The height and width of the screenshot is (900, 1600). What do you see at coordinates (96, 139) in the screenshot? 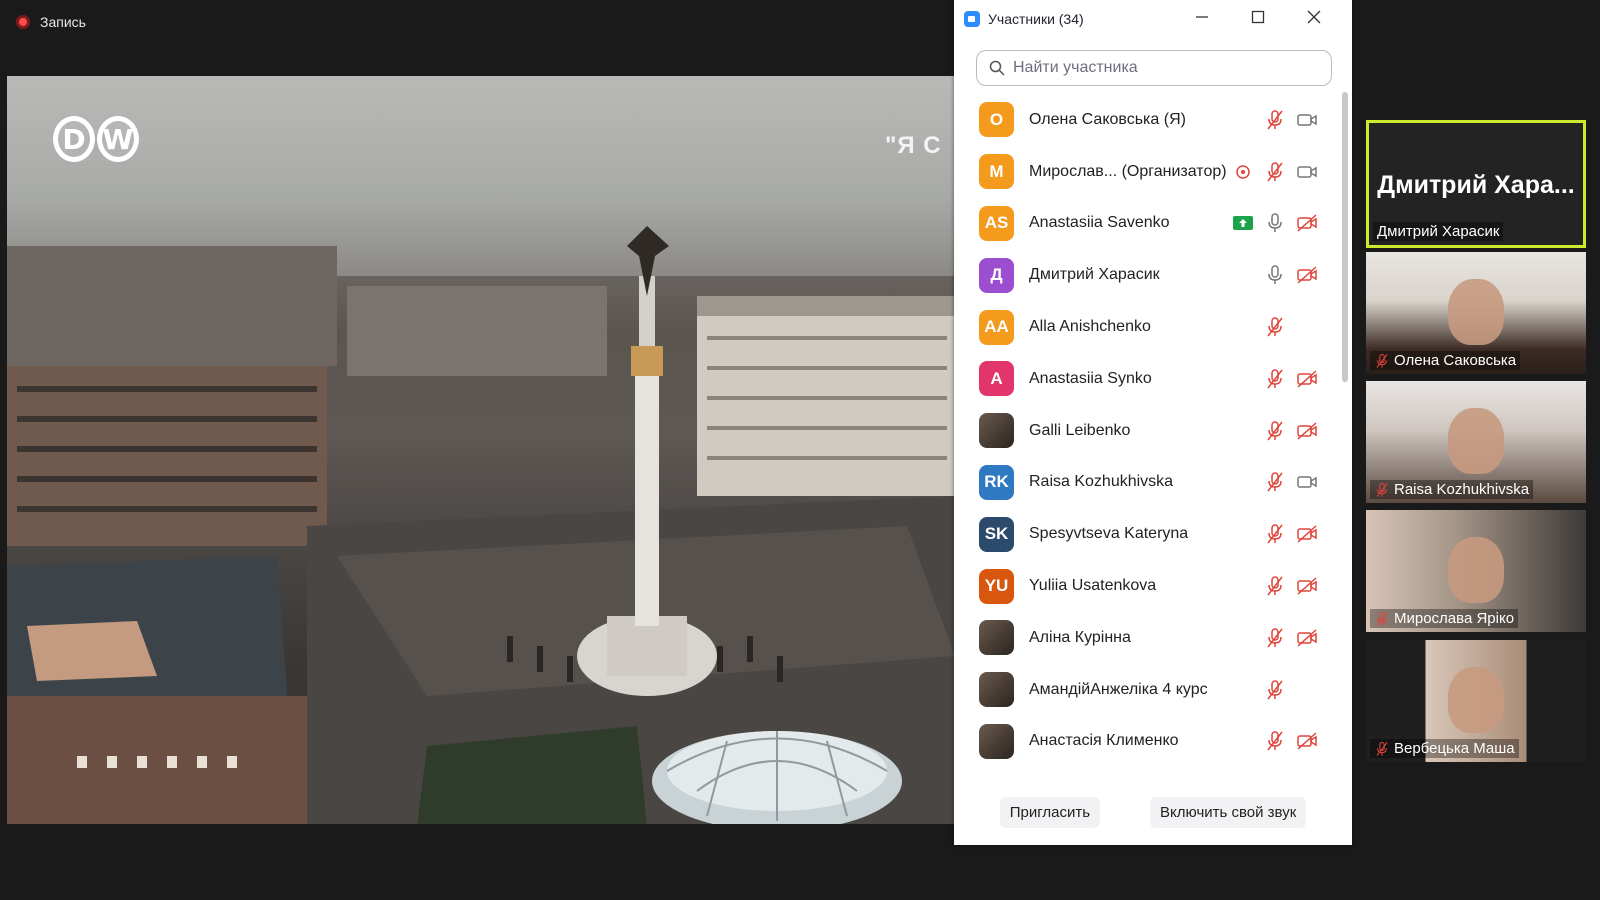
I see `dw-logo: D W` at bounding box center [96, 139].